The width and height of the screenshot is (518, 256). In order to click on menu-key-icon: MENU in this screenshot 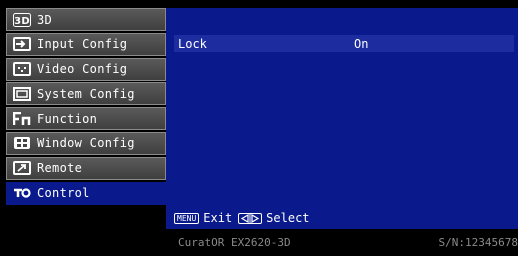, I will do `click(187, 218)`.